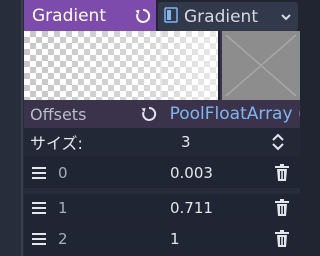 Image resolution: width=320 pixels, height=256 pixels. Describe the element at coordinates (219, 239) in the screenshot. I see `array-item-value: 1` at that location.